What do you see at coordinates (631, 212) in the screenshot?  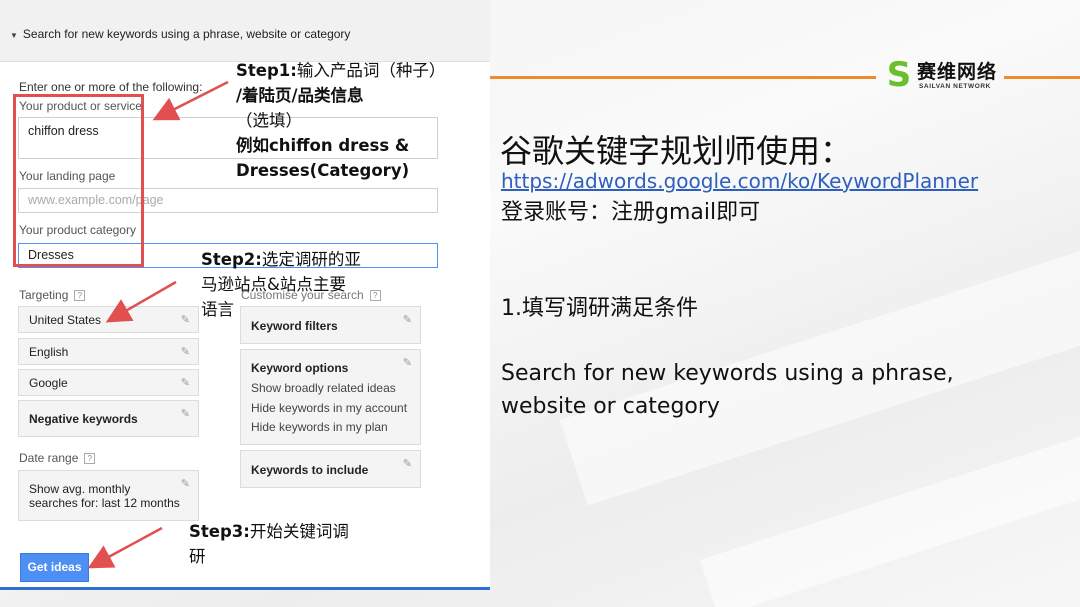 I see `login-note: 登录账号：注册gmail即可` at bounding box center [631, 212].